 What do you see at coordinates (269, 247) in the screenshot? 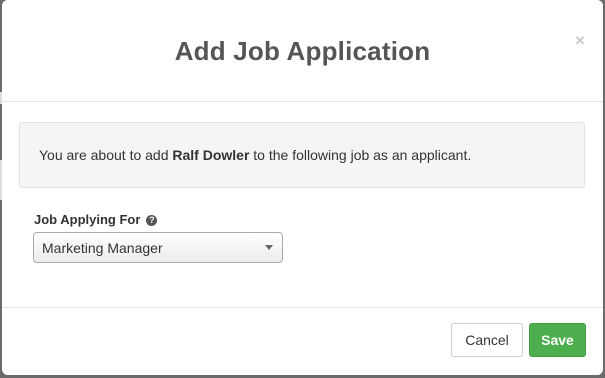
I see `chevron-down-icon` at bounding box center [269, 247].